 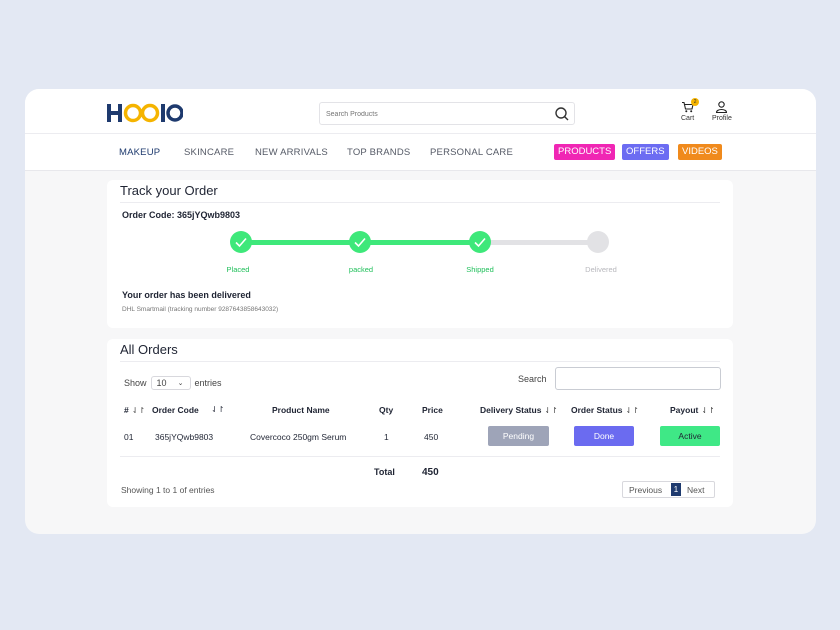 I want to click on step-label-packed: packed, so click(x=361, y=269).